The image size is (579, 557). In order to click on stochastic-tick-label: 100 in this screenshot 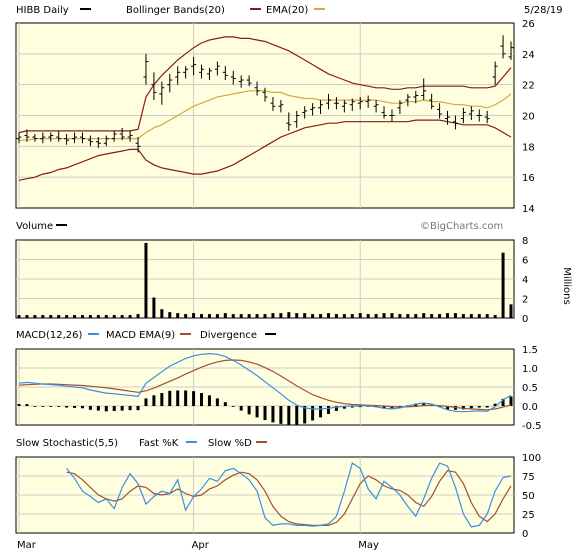, I will do `click(531, 458)`.